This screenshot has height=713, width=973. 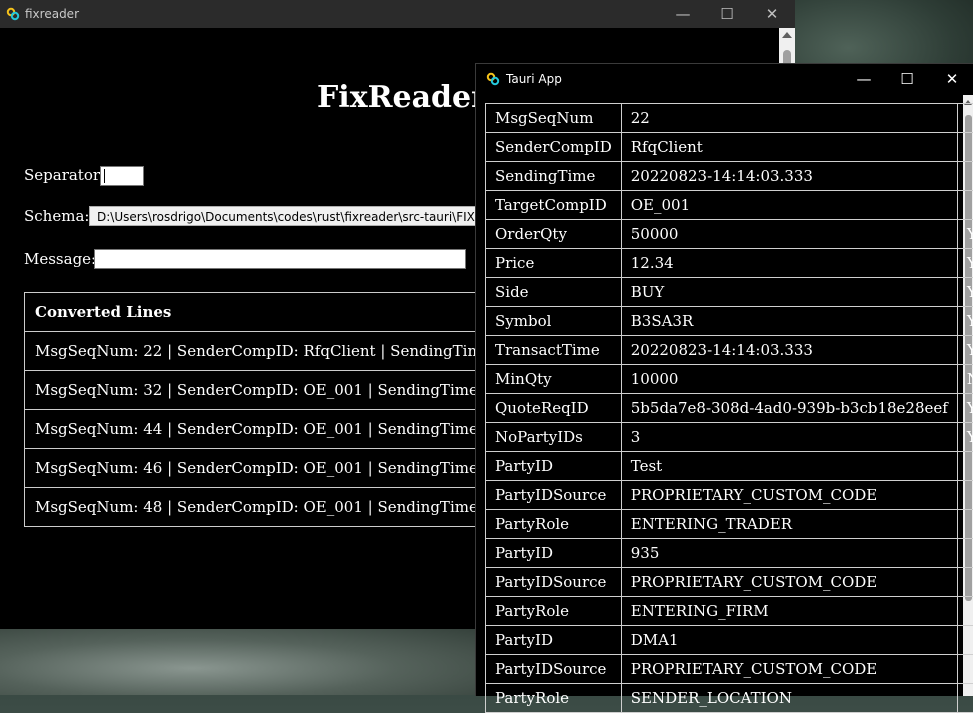 I want to click on table-row: SendingTime20220823-14:14:03.333, so click(x=729, y=176).